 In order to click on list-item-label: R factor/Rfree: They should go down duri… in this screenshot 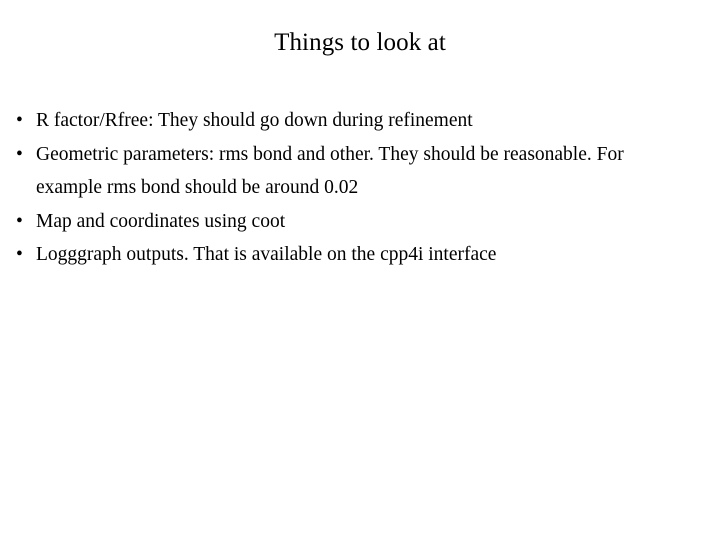, I will do `click(254, 120)`.